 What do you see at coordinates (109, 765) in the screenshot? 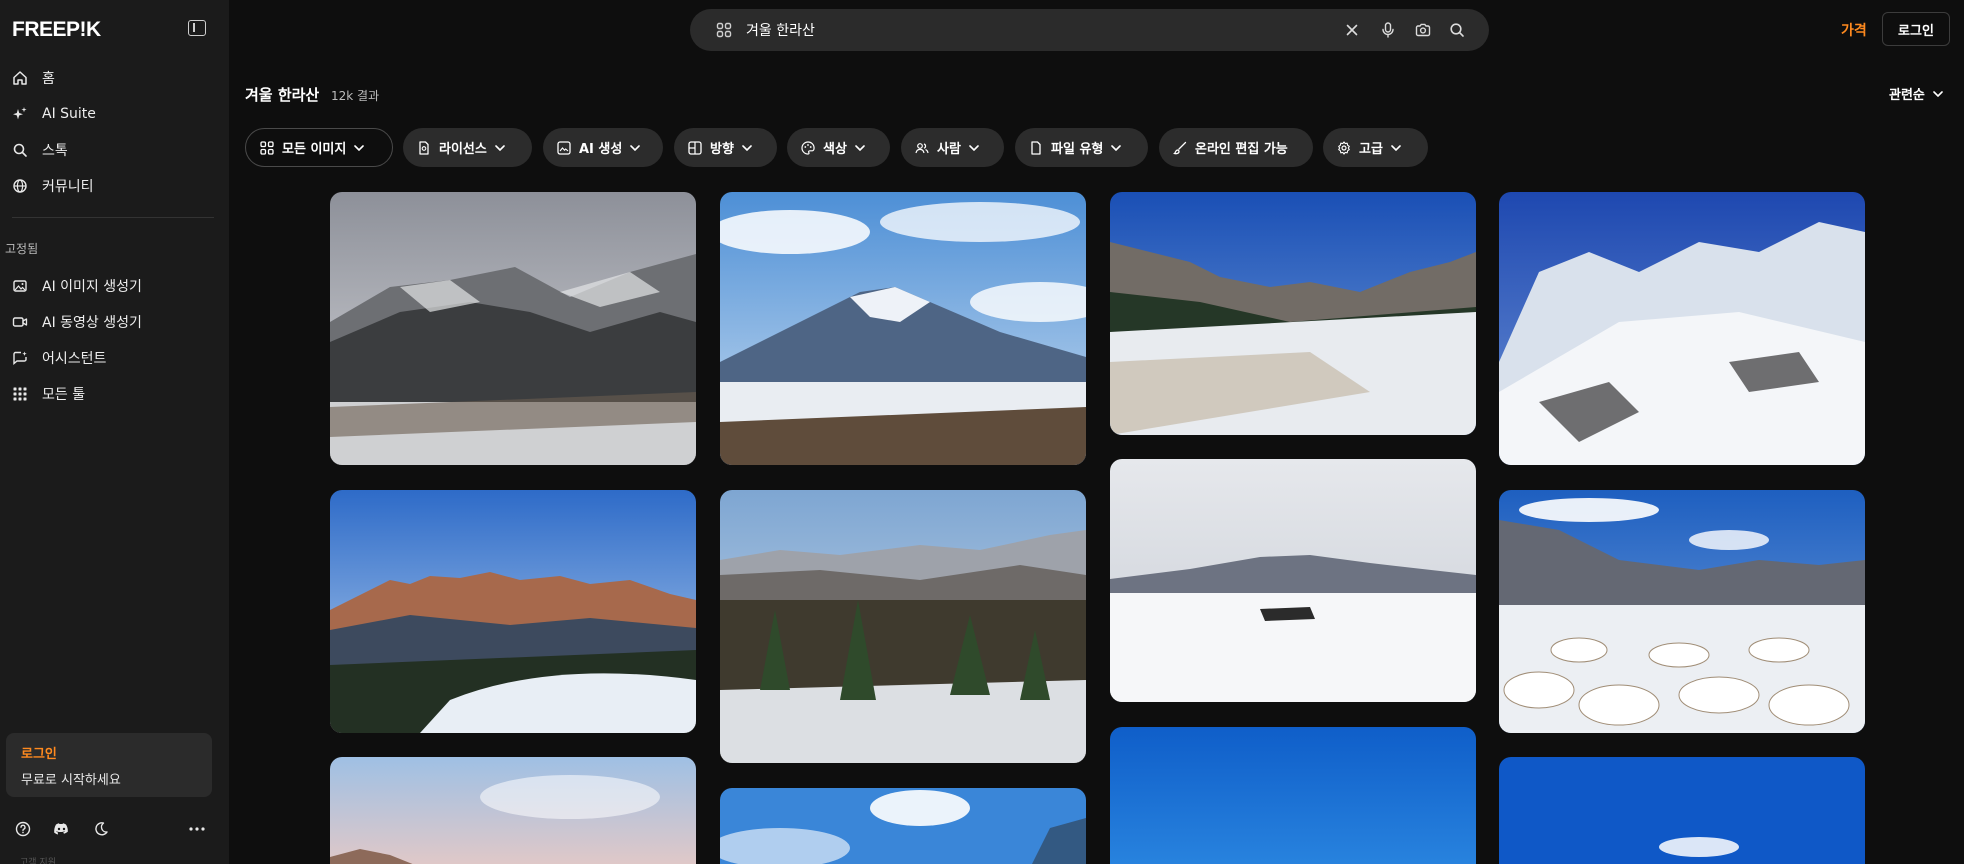
I see `sidebar-login-card: 로그인 무료로 시작하세요` at bounding box center [109, 765].